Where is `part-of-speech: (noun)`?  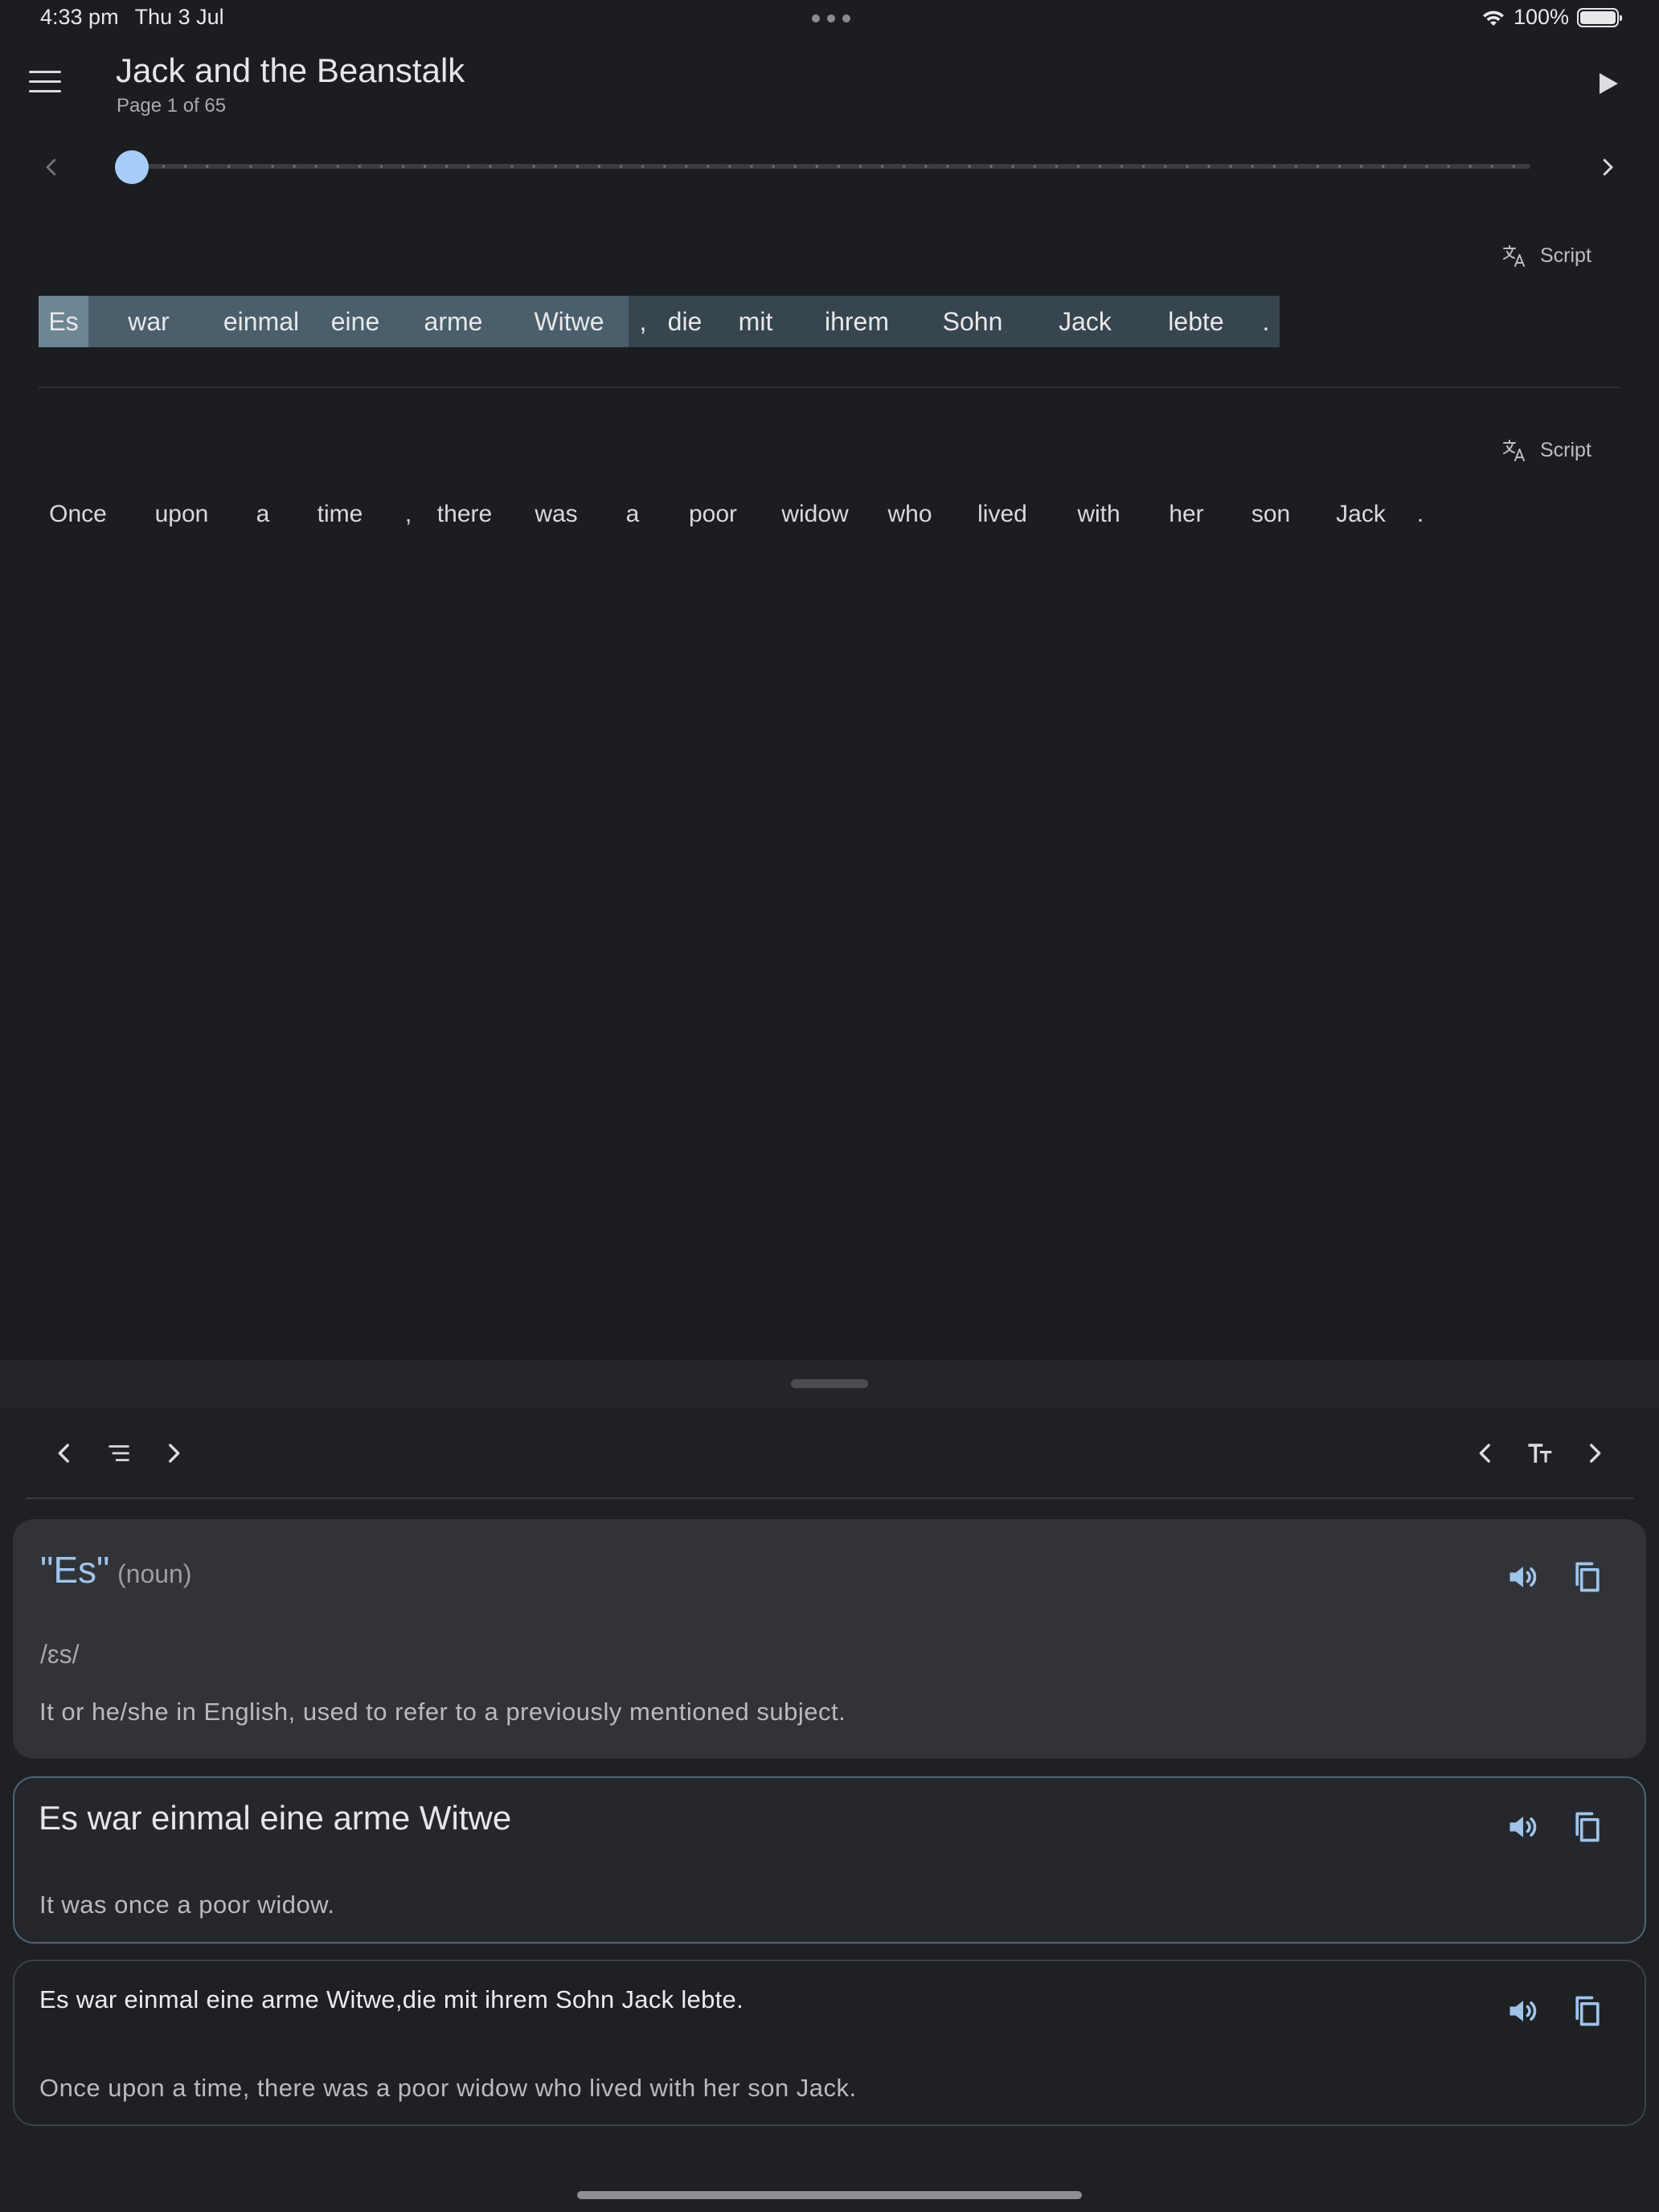
part-of-speech: (noun) is located at coordinates (154, 1573).